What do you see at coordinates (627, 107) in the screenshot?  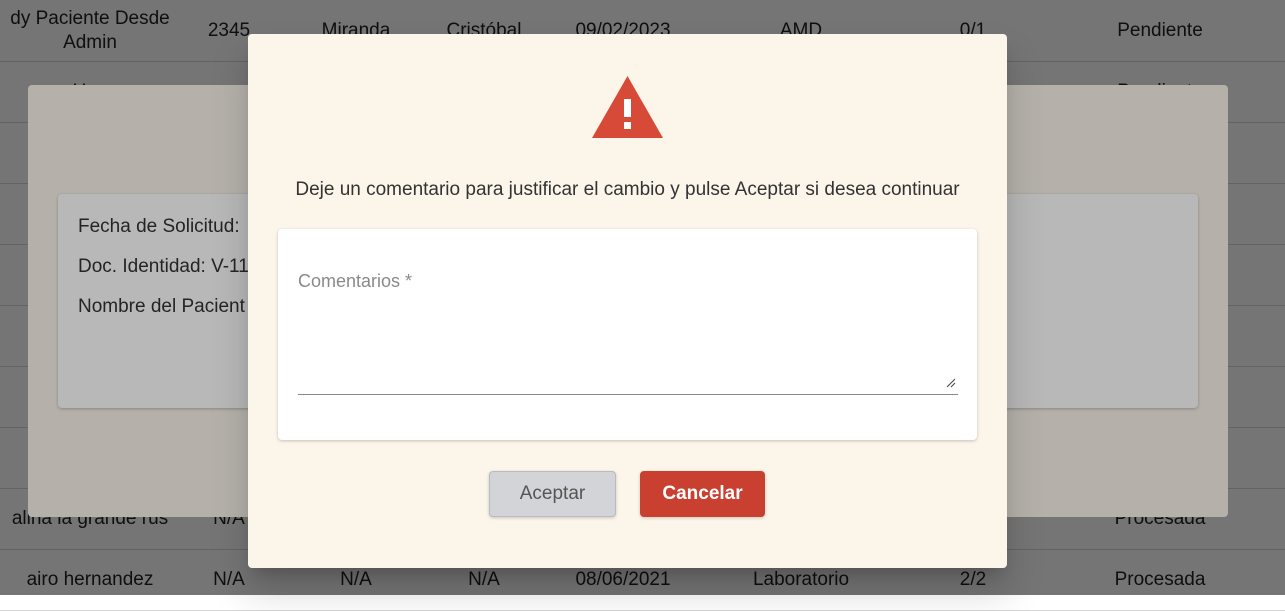 I see `warning-triangle-icon` at bounding box center [627, 107].